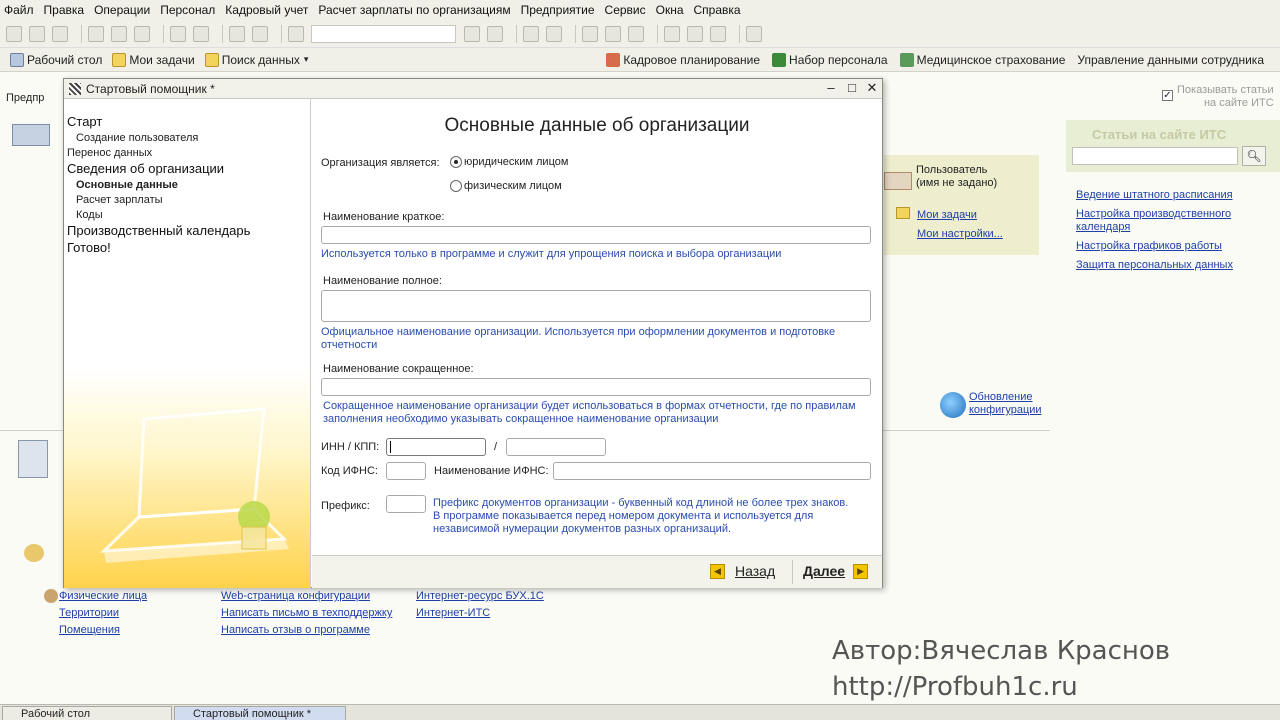  I want to click on close-icon: ✕, so click(872, 88).